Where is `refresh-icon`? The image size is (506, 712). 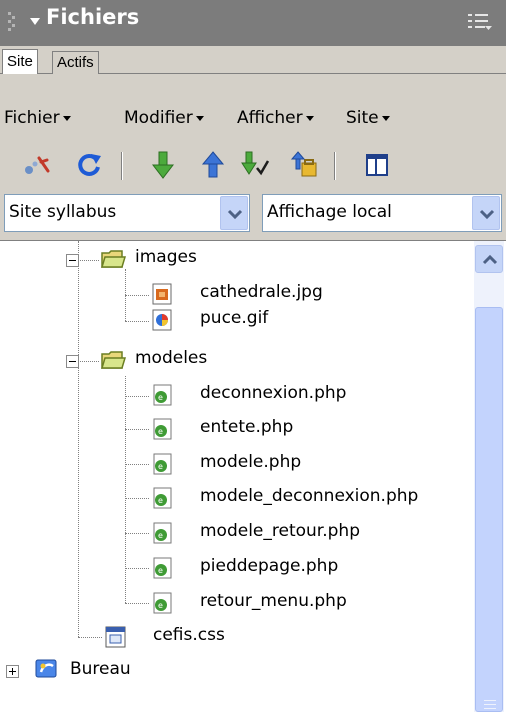
refresh-icon is located at coordinates (89, 165).